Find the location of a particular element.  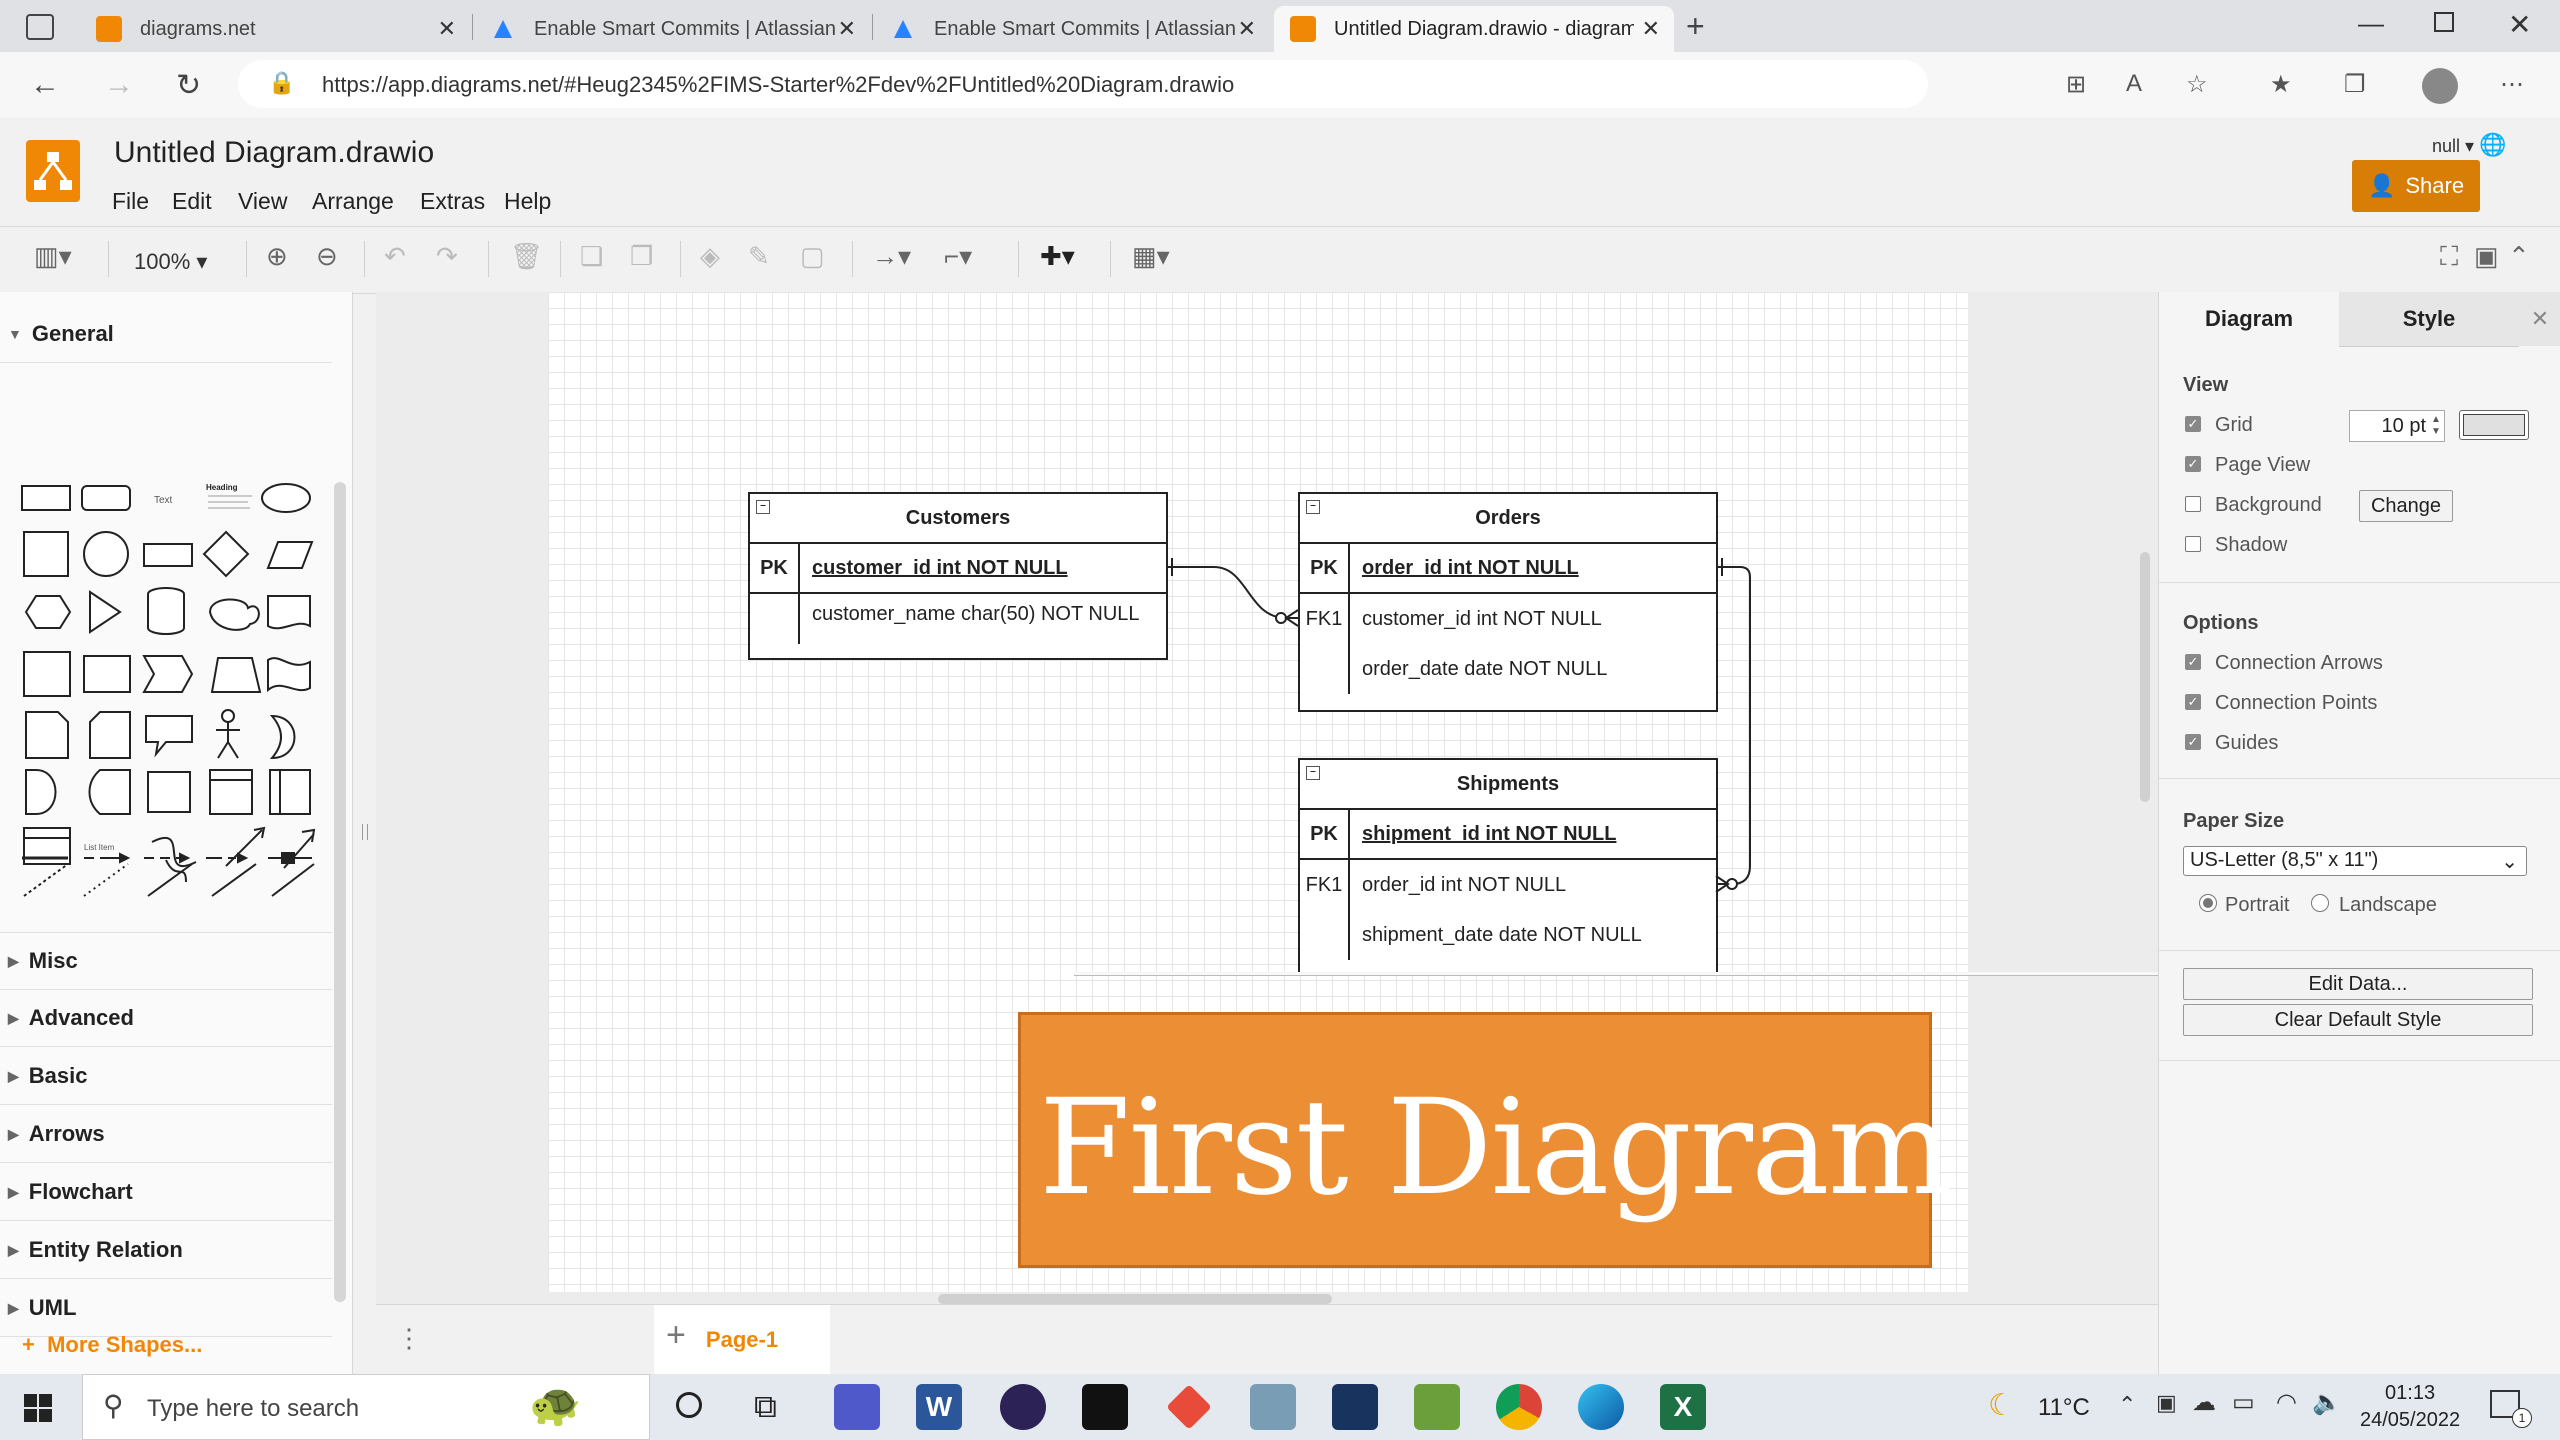

landscape-radio is located at coordinates (2320, 903).